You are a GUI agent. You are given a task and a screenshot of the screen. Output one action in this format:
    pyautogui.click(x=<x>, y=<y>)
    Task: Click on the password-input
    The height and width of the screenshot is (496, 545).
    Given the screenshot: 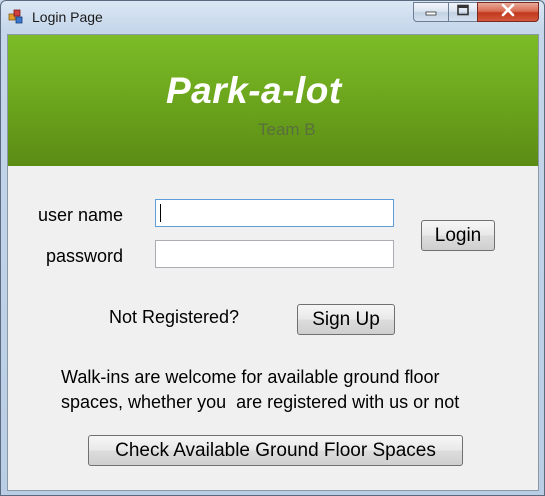 What is the action you would take?
    pyautogui.click(x=274, y=254)
    